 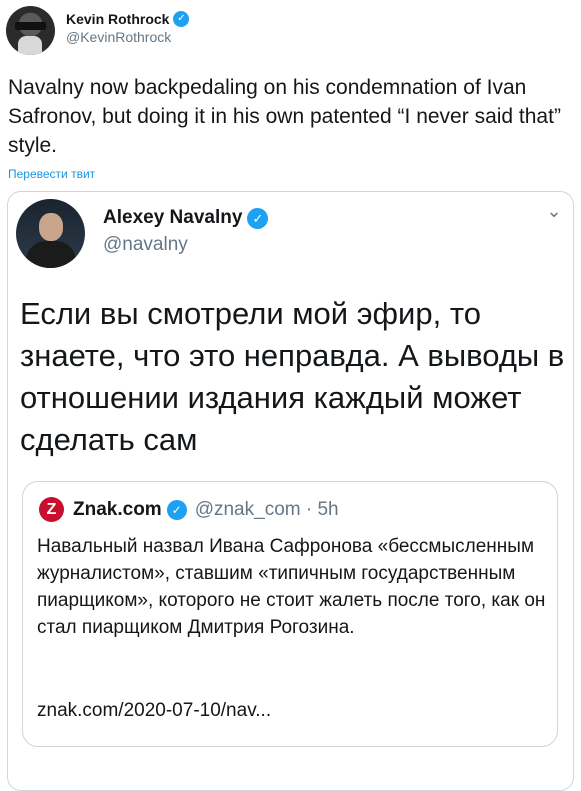 I want to click on quoted-meta: @znak_com · 5h, so click(x=266, y=509).